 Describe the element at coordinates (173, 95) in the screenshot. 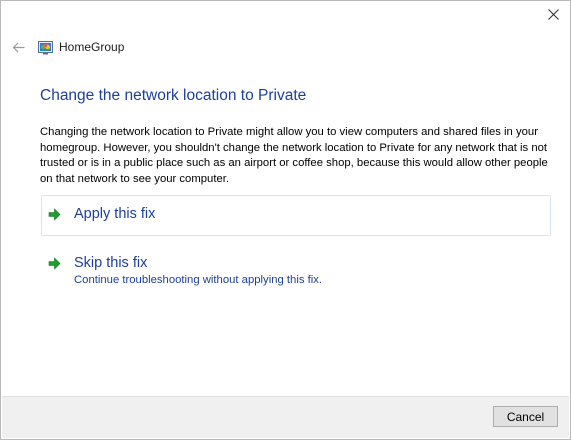

I see `page-heading: Change the network location to Private` at that location.